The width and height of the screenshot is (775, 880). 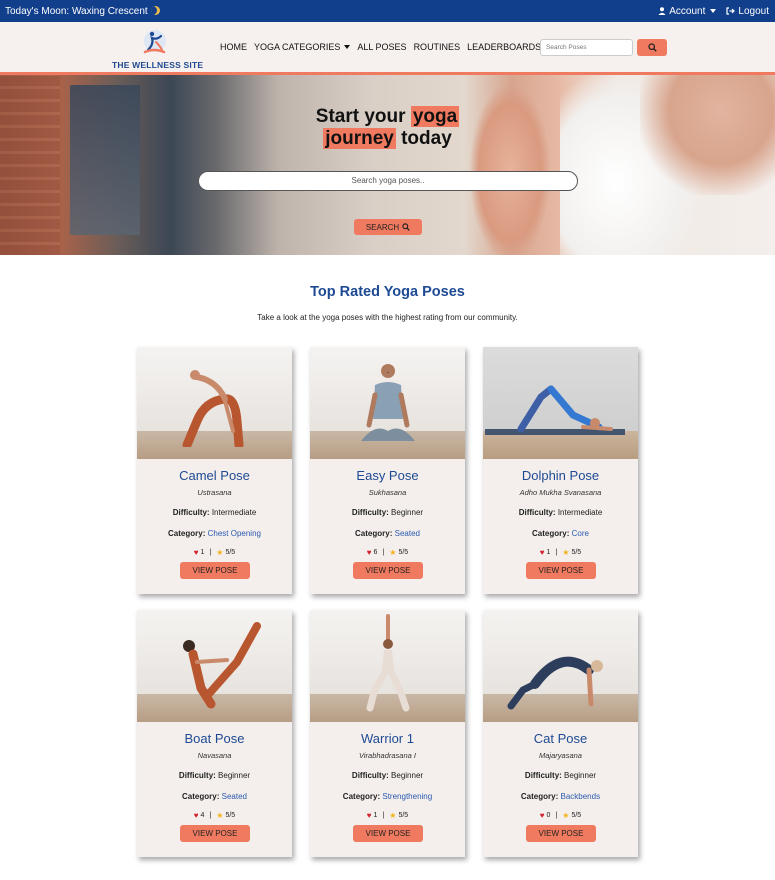 I want to click on likes-count: 4, so click(x=202, y=815).